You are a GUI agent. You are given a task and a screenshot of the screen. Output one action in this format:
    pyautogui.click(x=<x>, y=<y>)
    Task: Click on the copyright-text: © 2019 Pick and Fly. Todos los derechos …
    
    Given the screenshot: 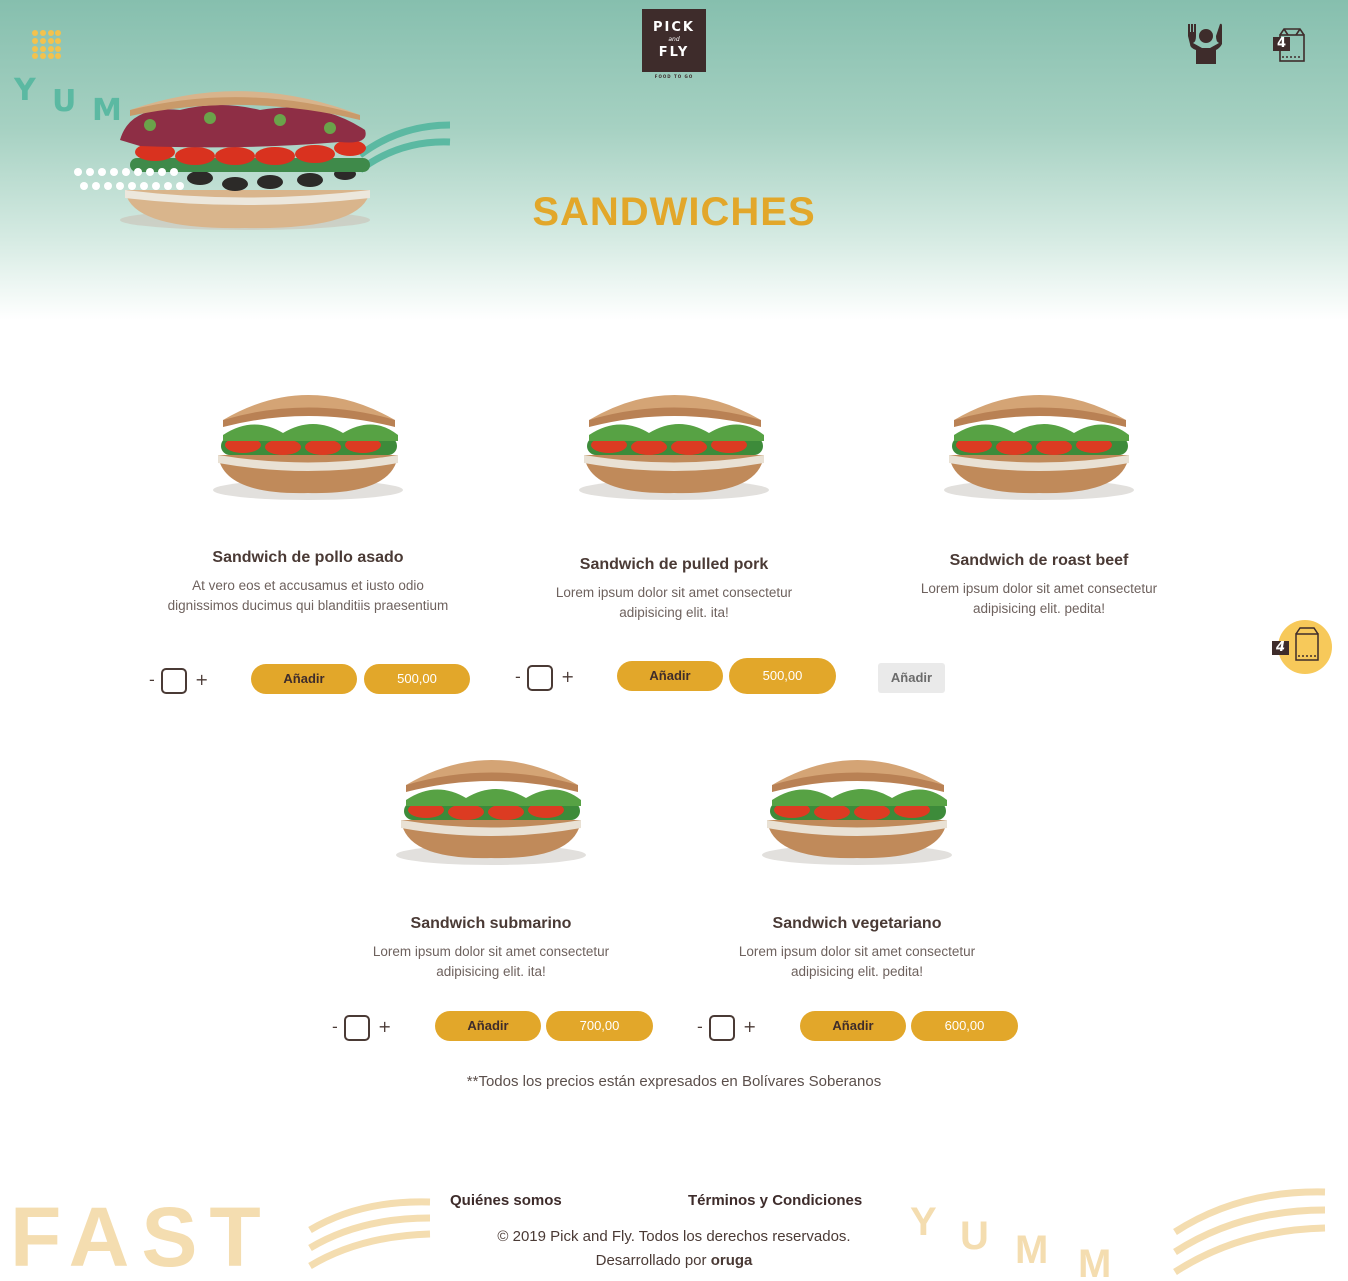 What is the action you would take?
    pyautogui.click(x=674, y=1236)
    